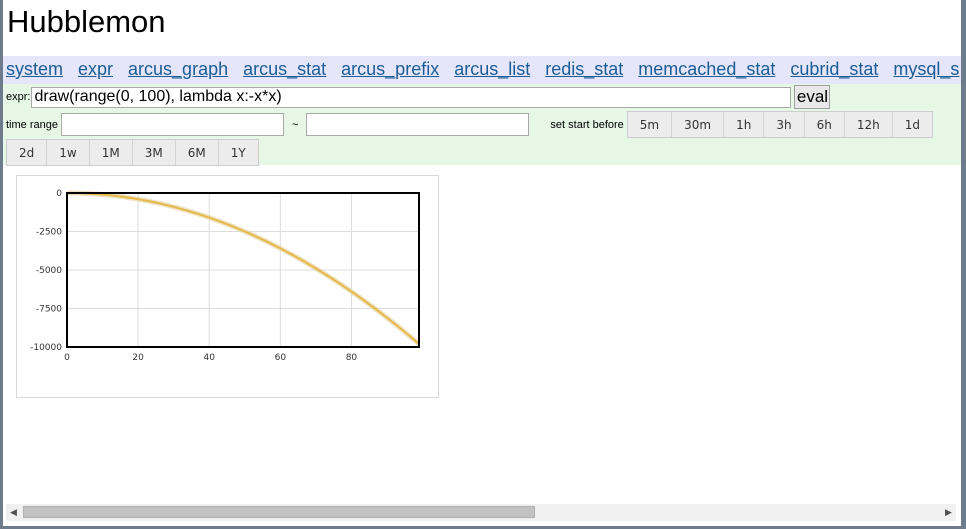 The width and height of the screenshot is (966, 529). What do you see at coordinates (34, 69) in the screenshot?
I see `nav-link-system: system` at bounding box center [34, 69].